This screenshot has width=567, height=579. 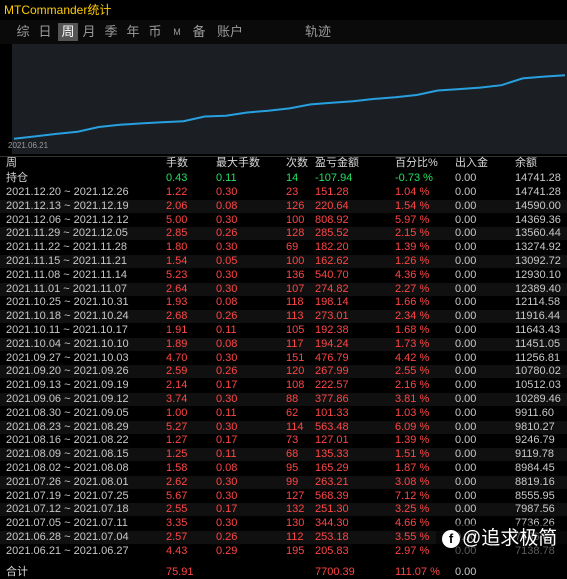 What do you see at coordinates (89, 32) in the screenshot?
I see `tab-month: 月` at bounding box center [89, 32].